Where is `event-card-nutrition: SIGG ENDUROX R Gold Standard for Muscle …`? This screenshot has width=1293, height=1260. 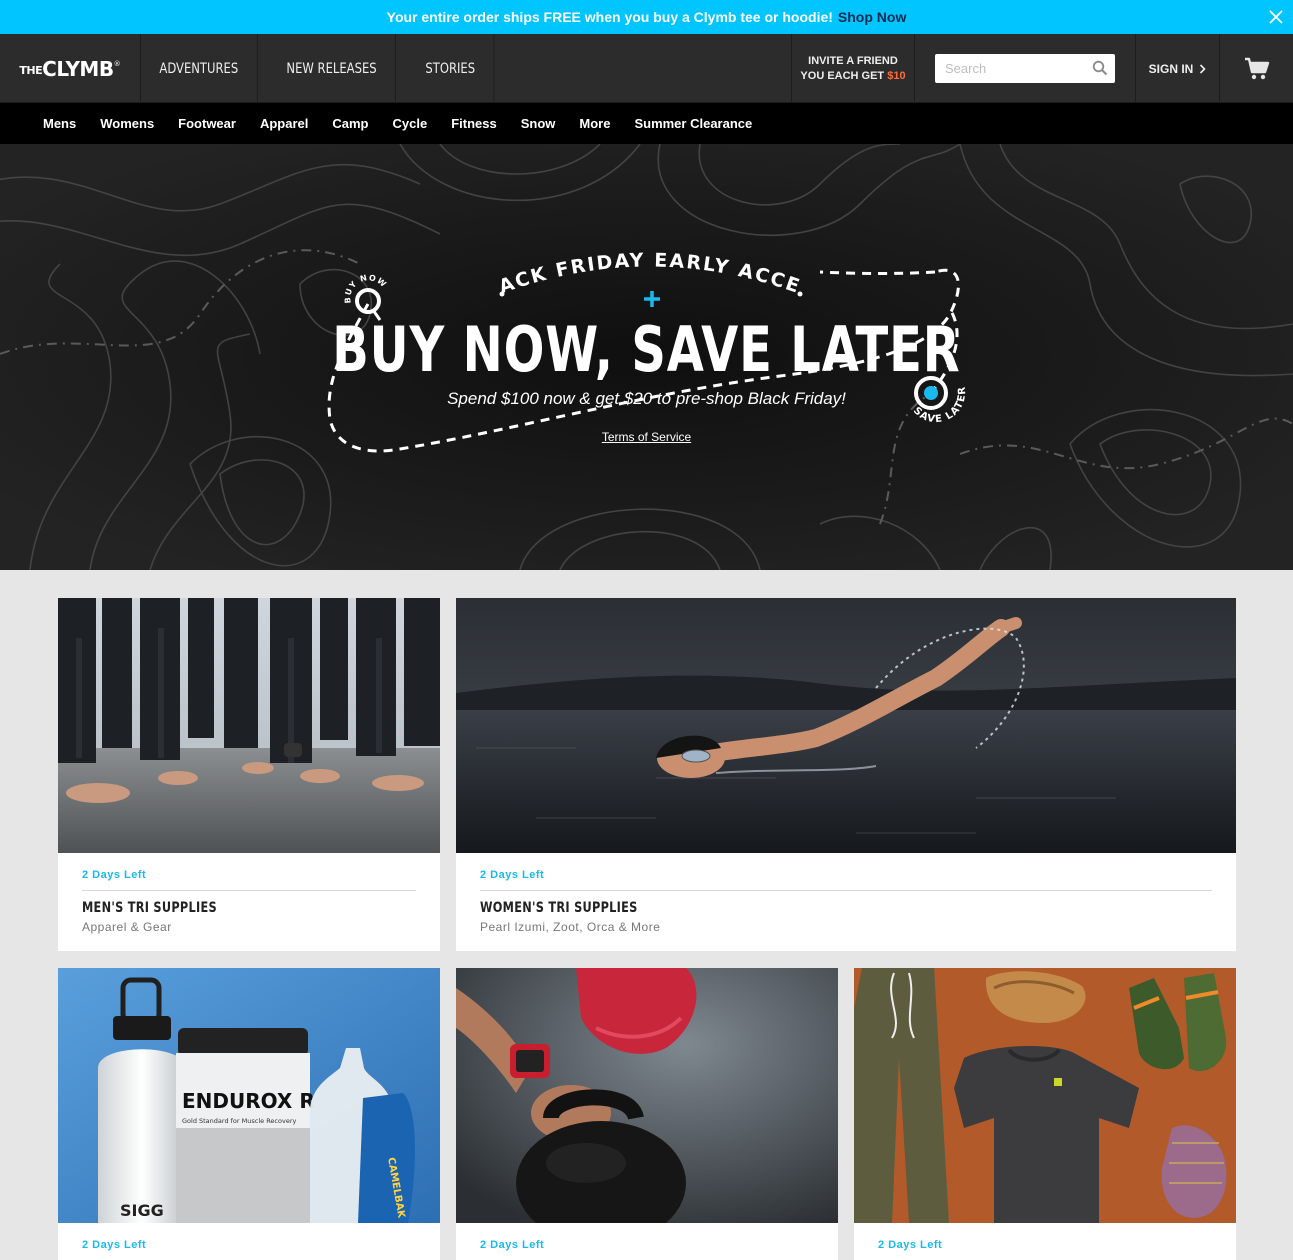
event-card-nutrition: SIGG ENDUROX R Gold Standard for Muscle … is located at coordinates (249, 1114).